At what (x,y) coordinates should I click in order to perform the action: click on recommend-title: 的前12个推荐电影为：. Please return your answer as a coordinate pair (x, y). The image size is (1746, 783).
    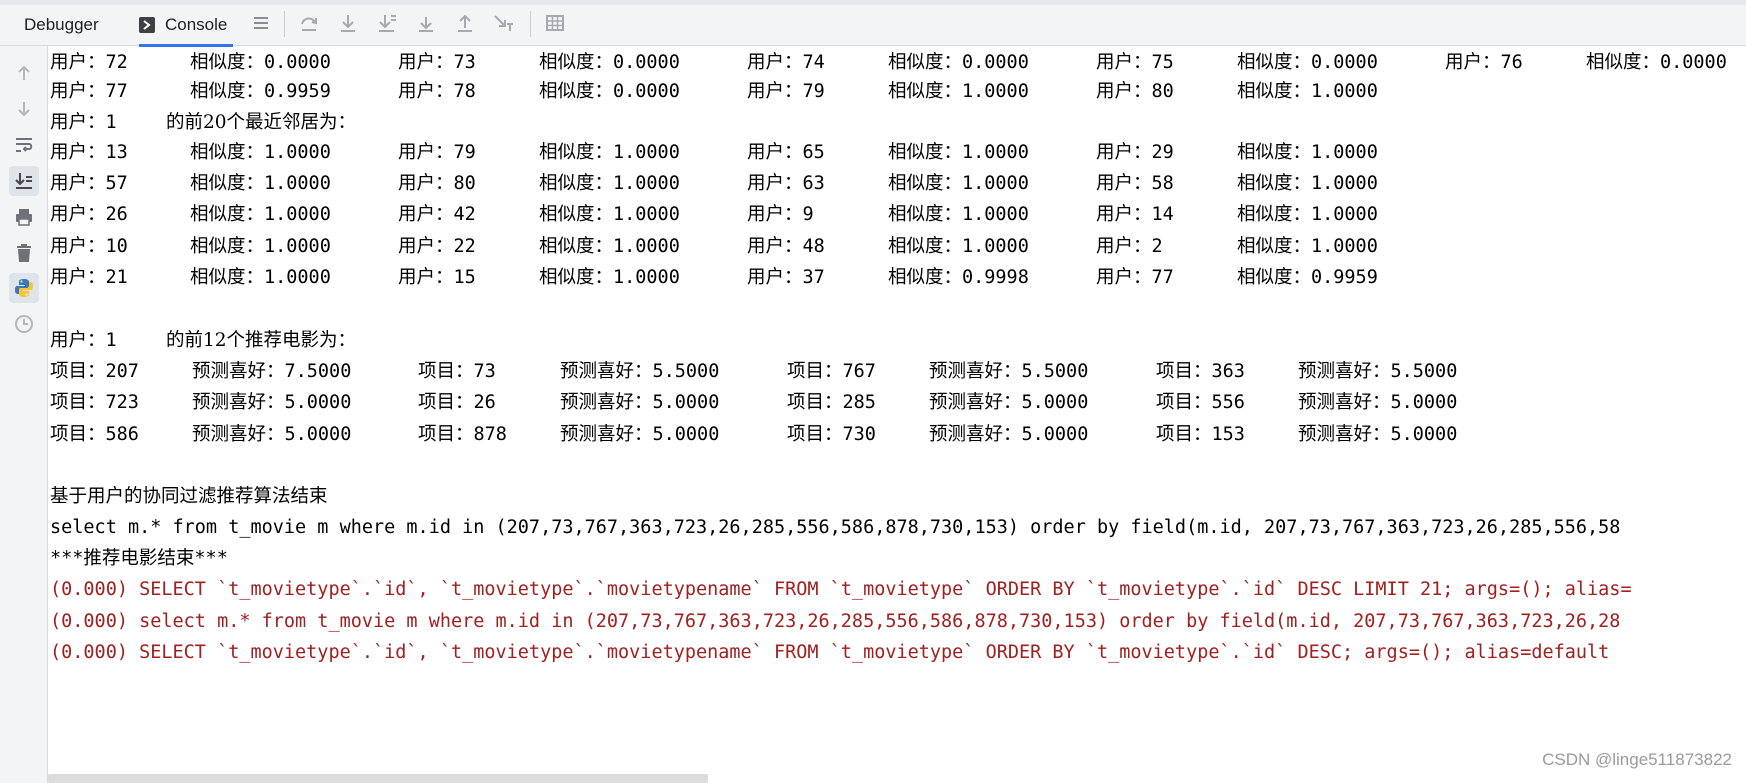
    Looking at the image, I should click on (261, 340).